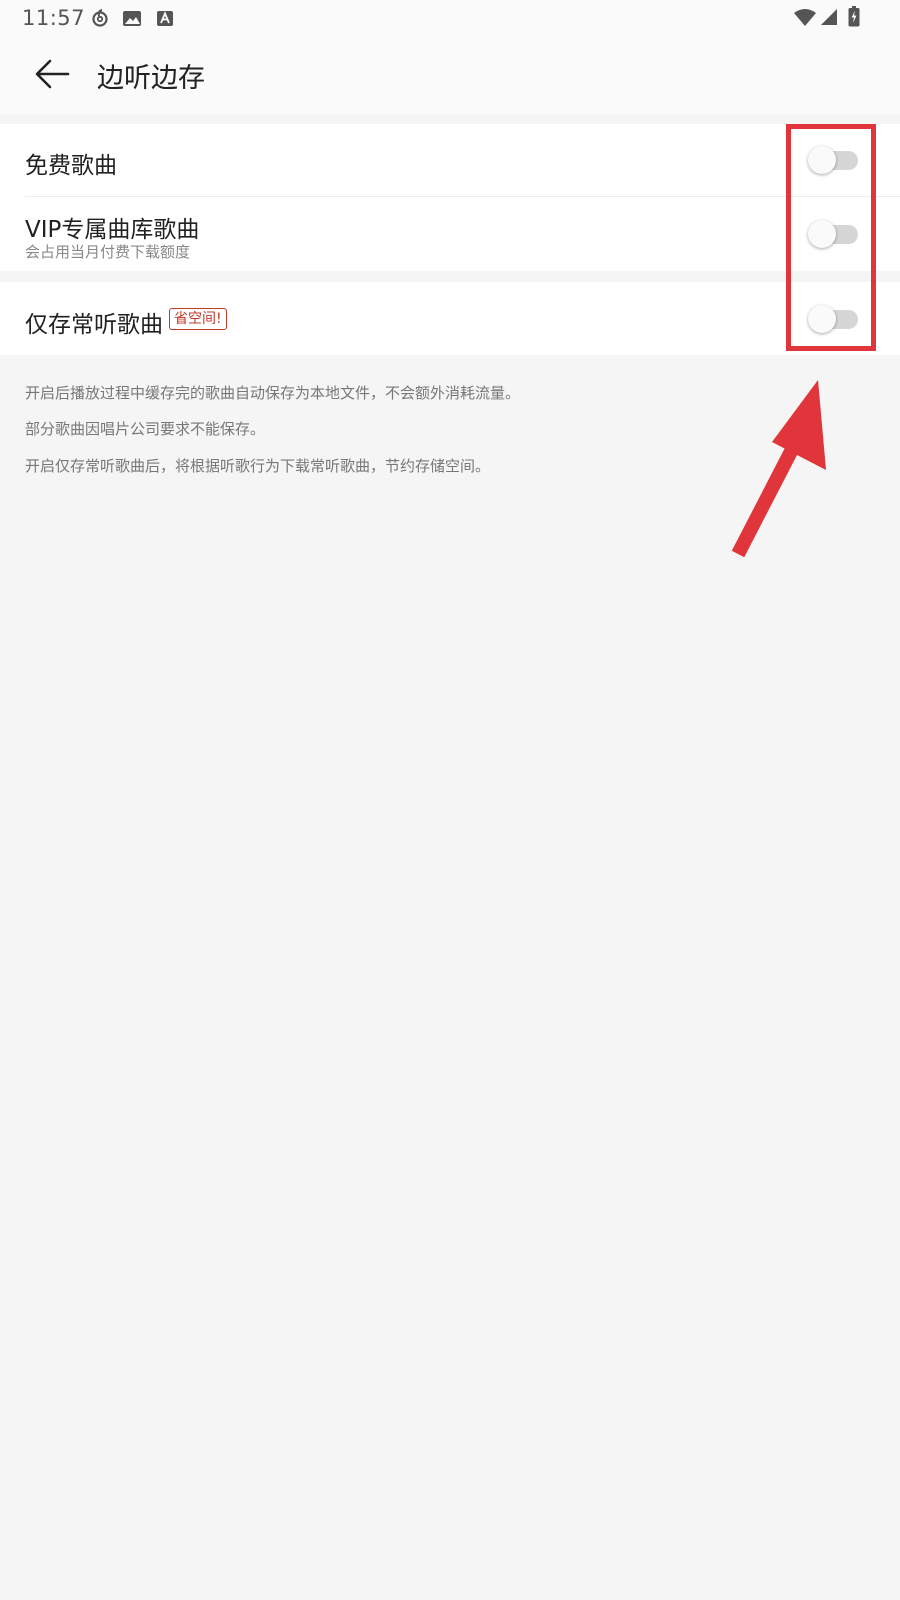 The image size is (900, 1600). I want to click on description-text: 开启后播放过程中缓存完的歌曲自动保存为本地文件，不会额外消耗流量。, so click(273, 393).